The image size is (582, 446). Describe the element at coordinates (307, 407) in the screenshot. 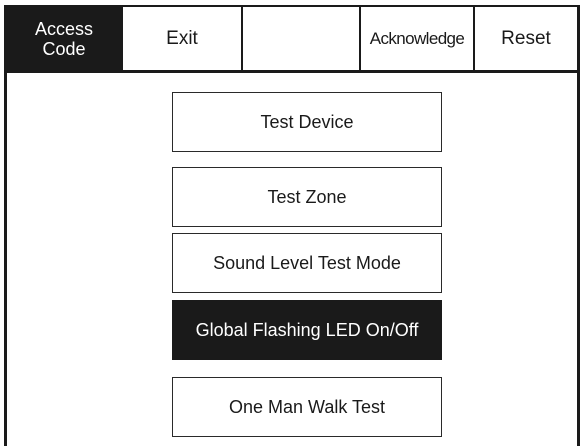

I see `one-man-walk-test-button: One Man Walk Test` at that location.